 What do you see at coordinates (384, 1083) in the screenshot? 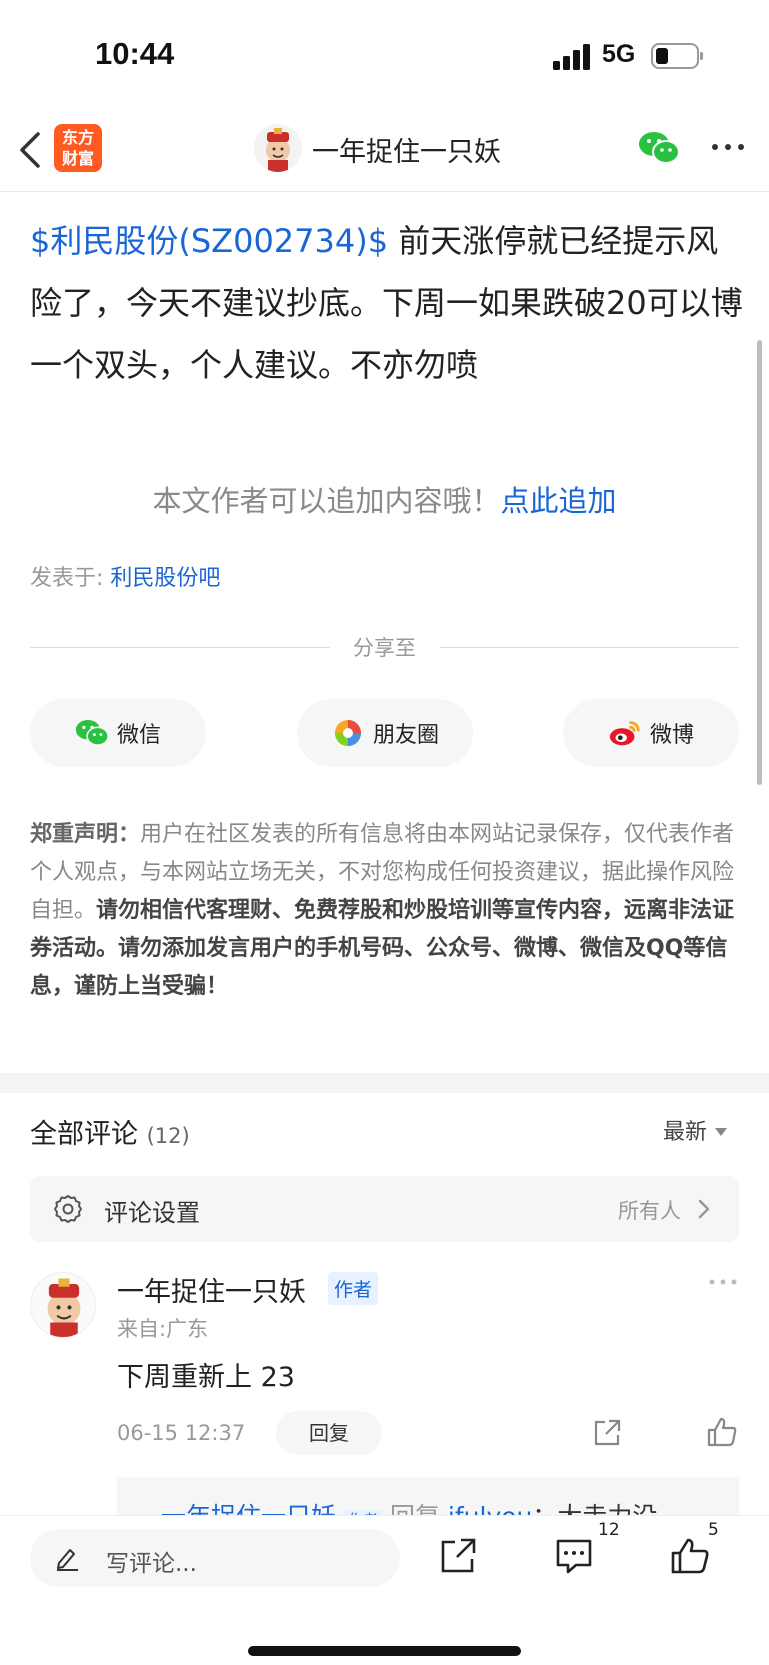
I see `section-divider` at bounding box center [384, 1083].